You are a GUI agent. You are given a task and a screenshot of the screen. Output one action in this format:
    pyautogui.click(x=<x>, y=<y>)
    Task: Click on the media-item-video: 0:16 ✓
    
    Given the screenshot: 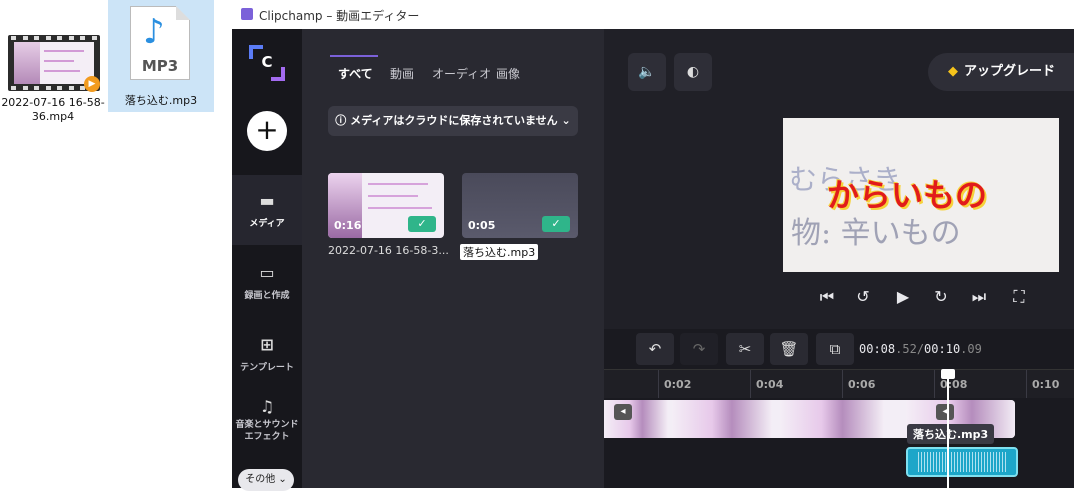 What is the action you would take?
    pyautogui.click(x=386, y=205)
    